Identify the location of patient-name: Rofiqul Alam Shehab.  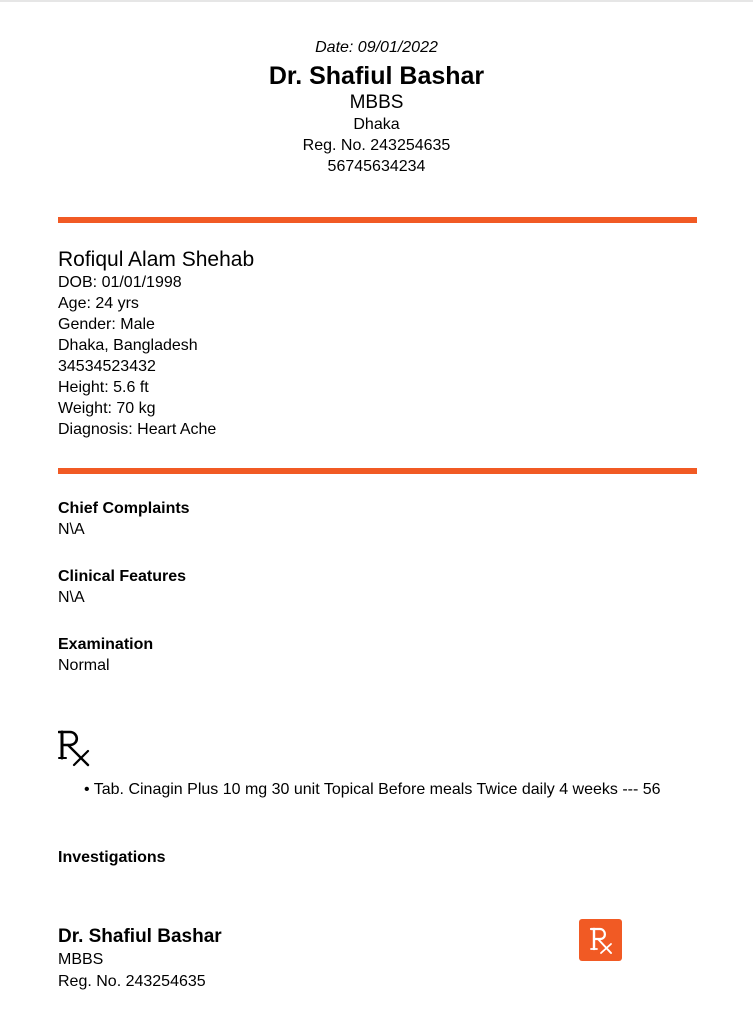
(156, 259).